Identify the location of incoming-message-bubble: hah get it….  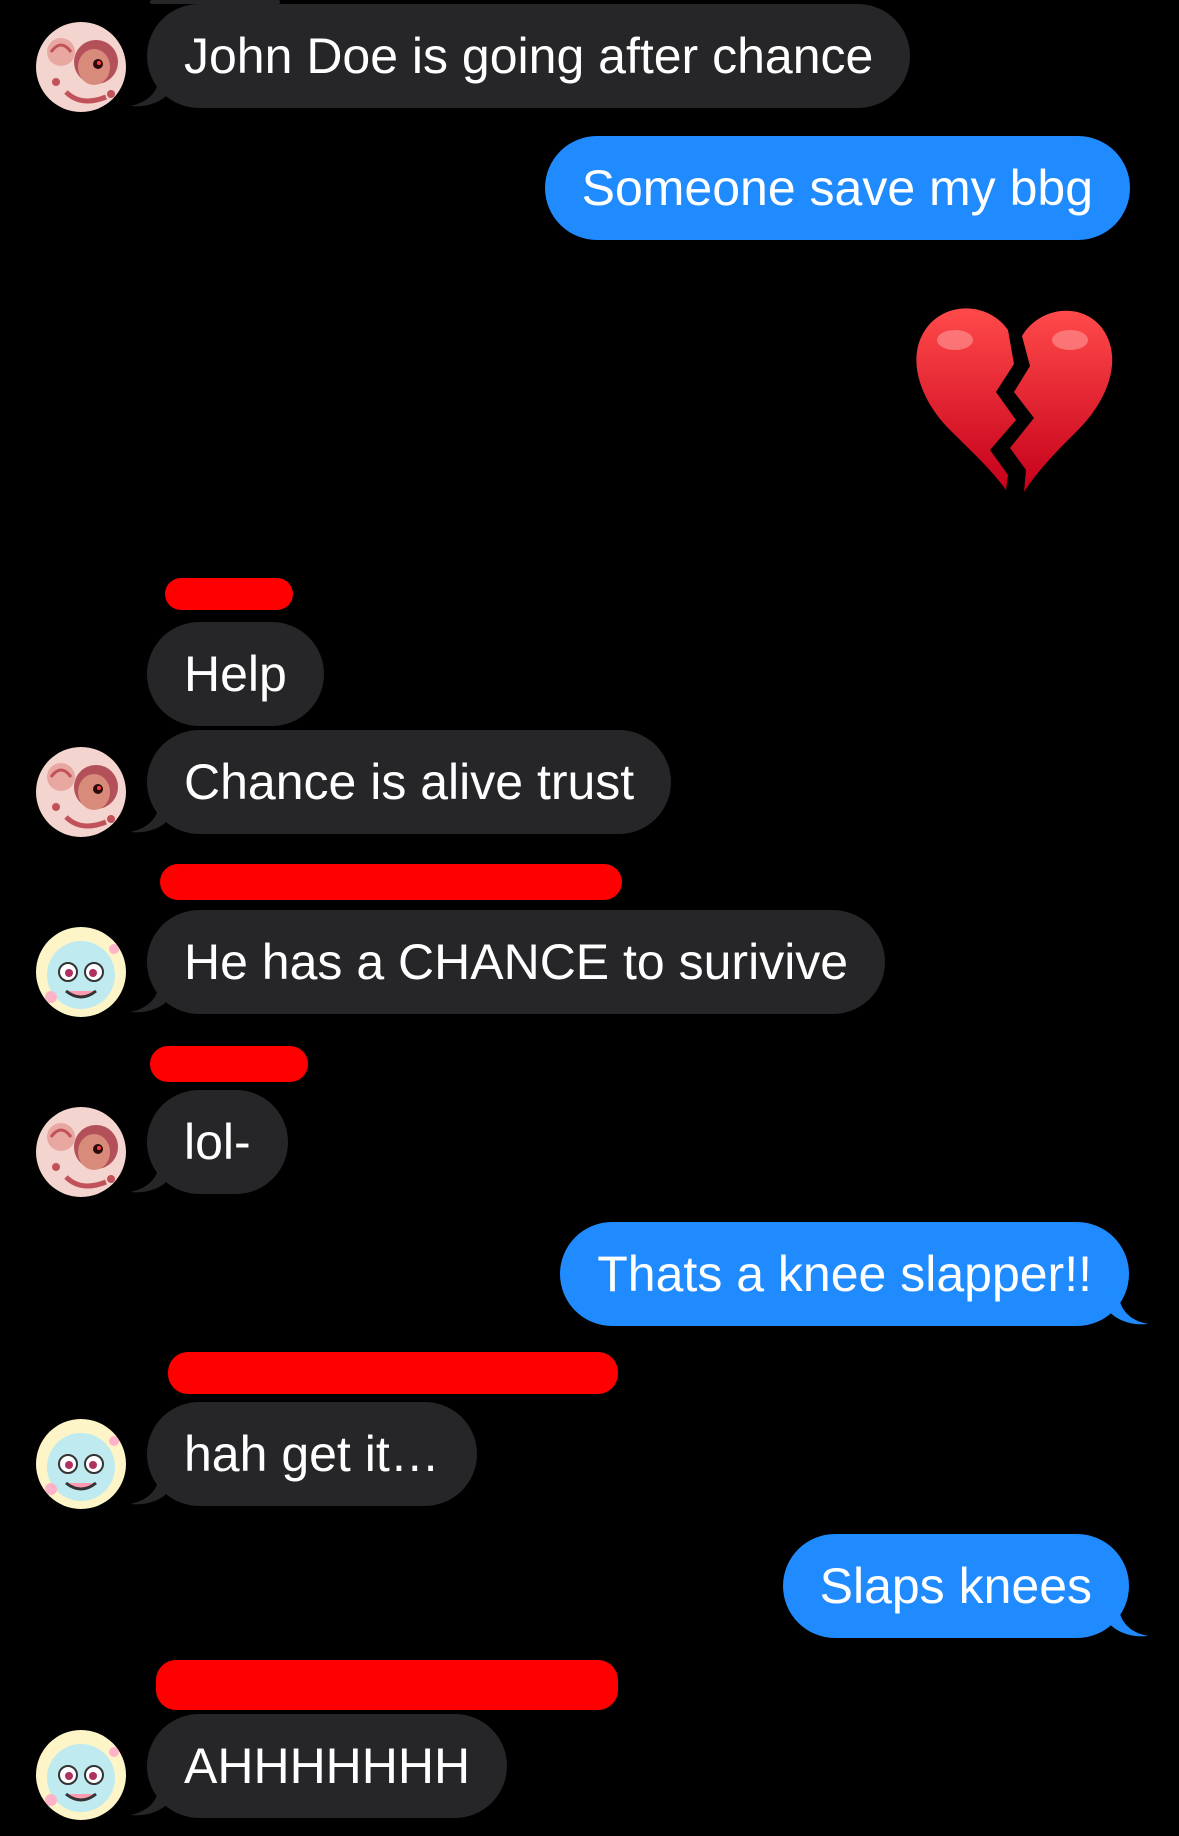
(312, 1454).